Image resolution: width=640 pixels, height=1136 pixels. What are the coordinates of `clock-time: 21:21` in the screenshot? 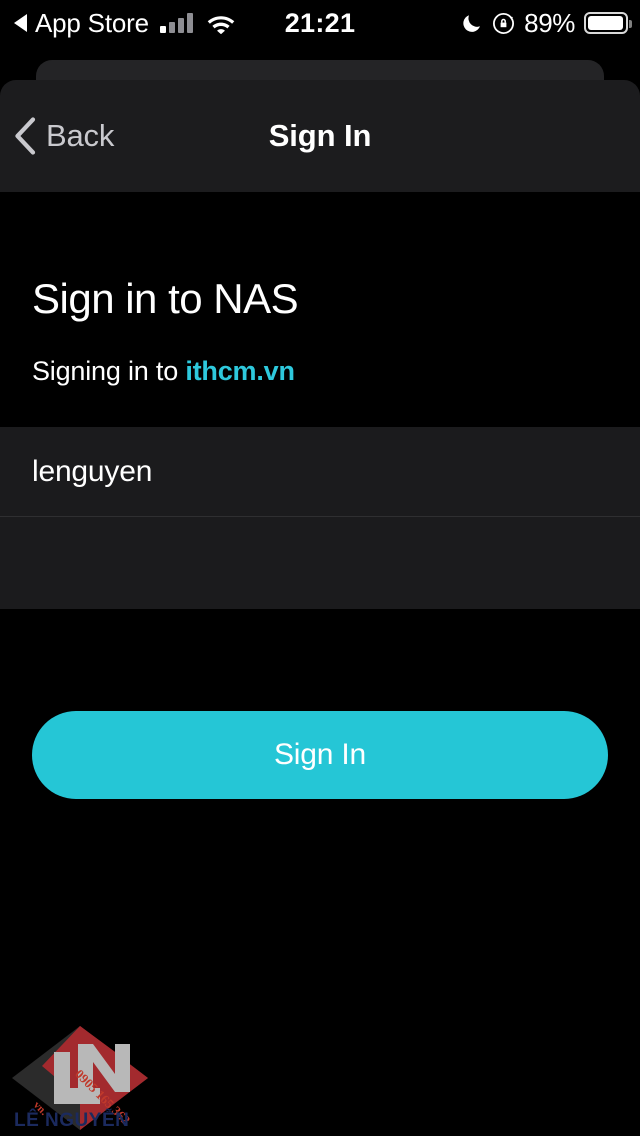 It's located at (320, 22).